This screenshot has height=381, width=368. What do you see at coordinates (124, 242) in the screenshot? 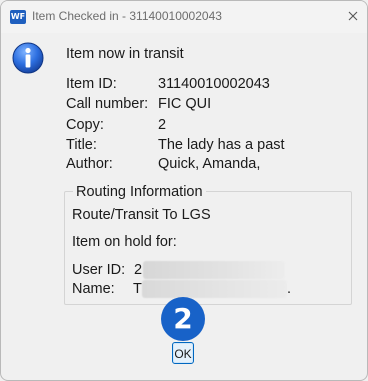
I see `hold-text: Item on hold for:` at bounding box center [124, 242].